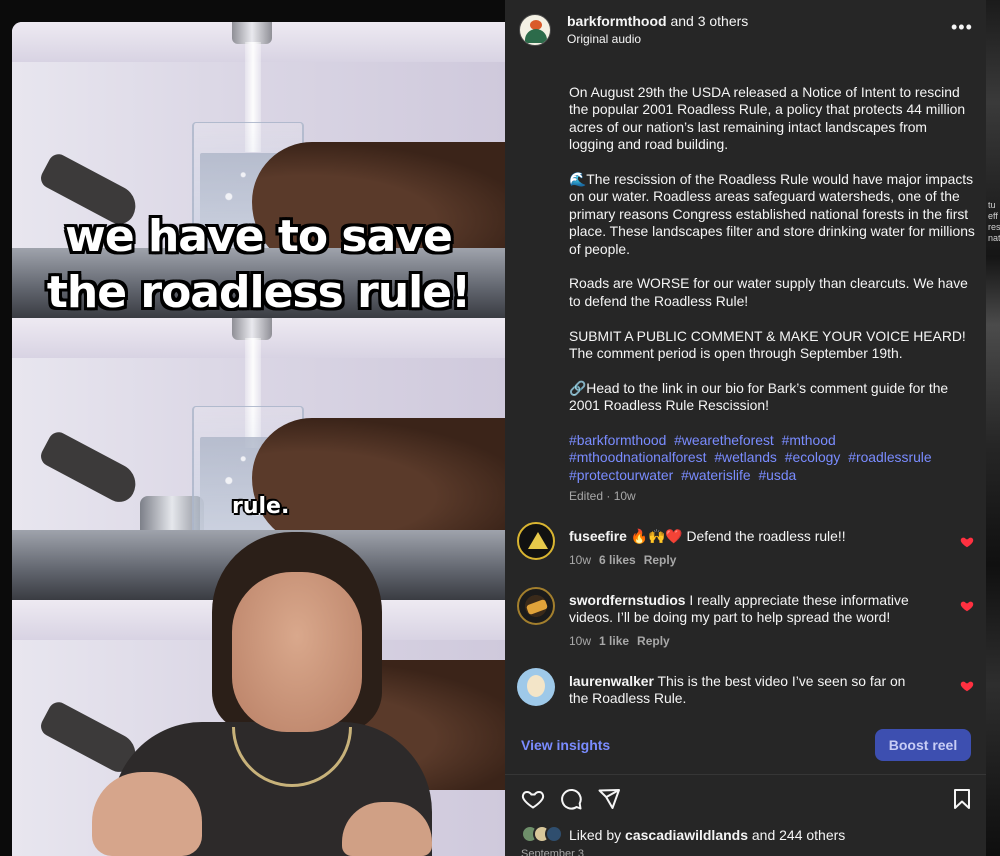 This screenshot has height=856, width=1000. I want to click on hashtag-link: #waterislife, so click(715, 475).